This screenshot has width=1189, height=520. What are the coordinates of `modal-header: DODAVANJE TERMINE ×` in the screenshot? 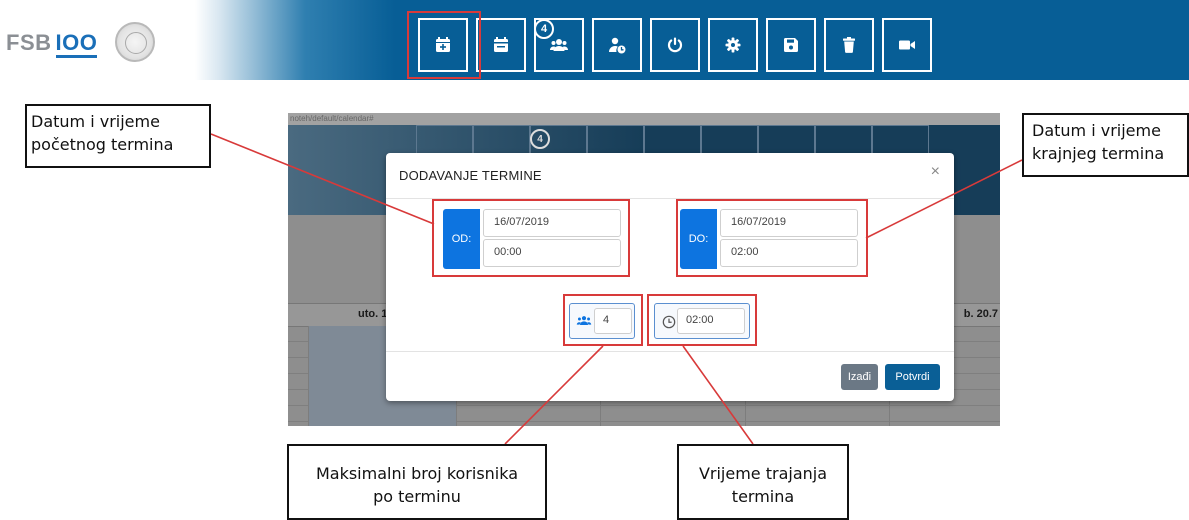 It's located at (670, 176).